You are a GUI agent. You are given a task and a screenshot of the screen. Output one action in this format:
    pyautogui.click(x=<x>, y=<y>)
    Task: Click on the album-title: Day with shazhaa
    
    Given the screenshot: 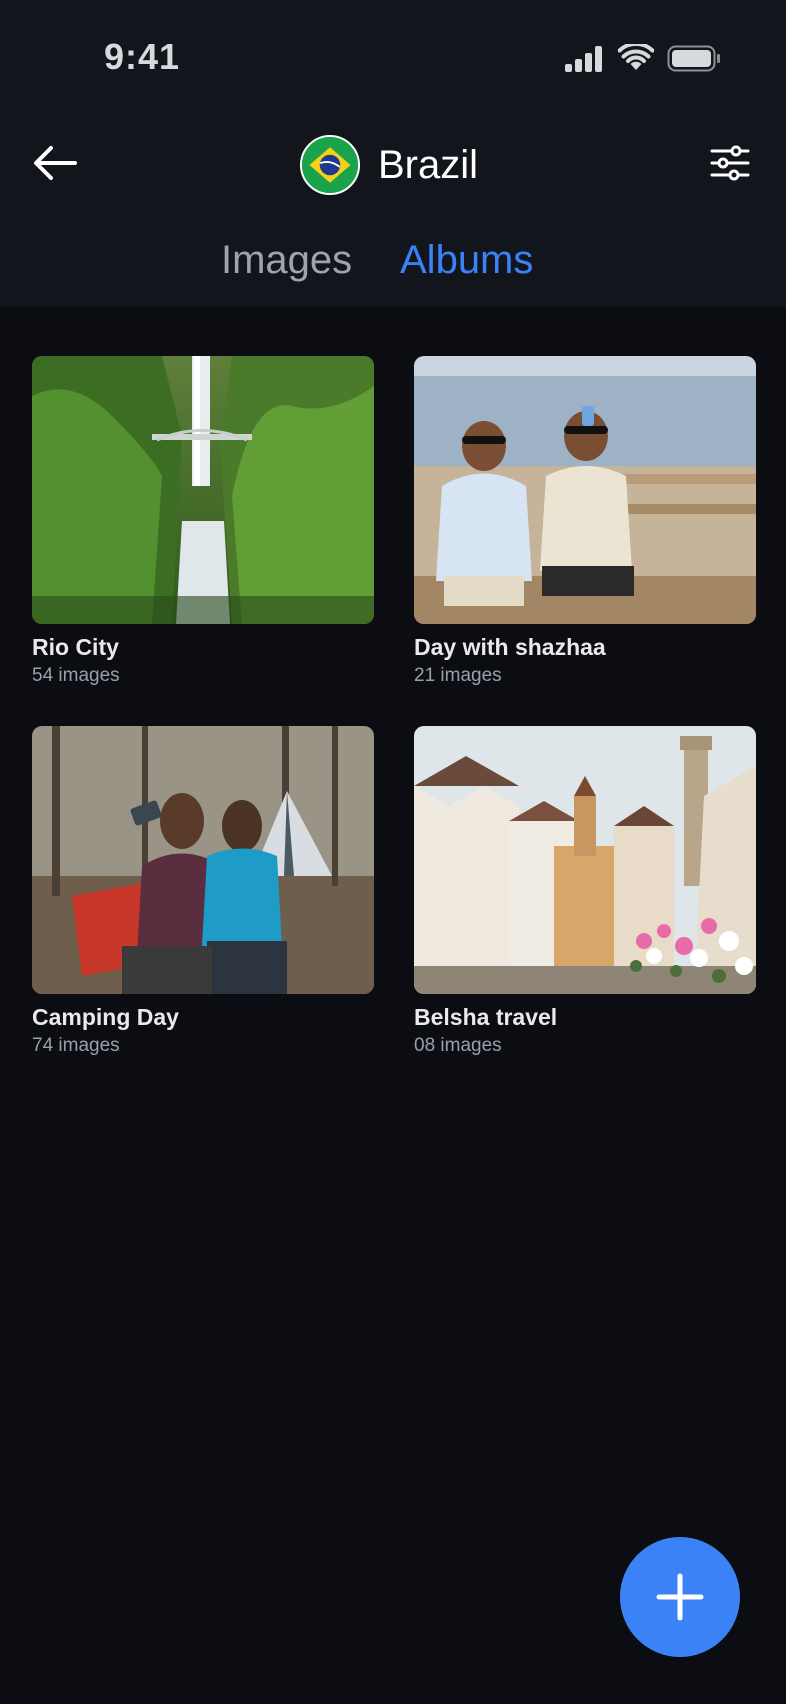 What is the action you would take?
    pyautogui.click(x=510, y=647)
    